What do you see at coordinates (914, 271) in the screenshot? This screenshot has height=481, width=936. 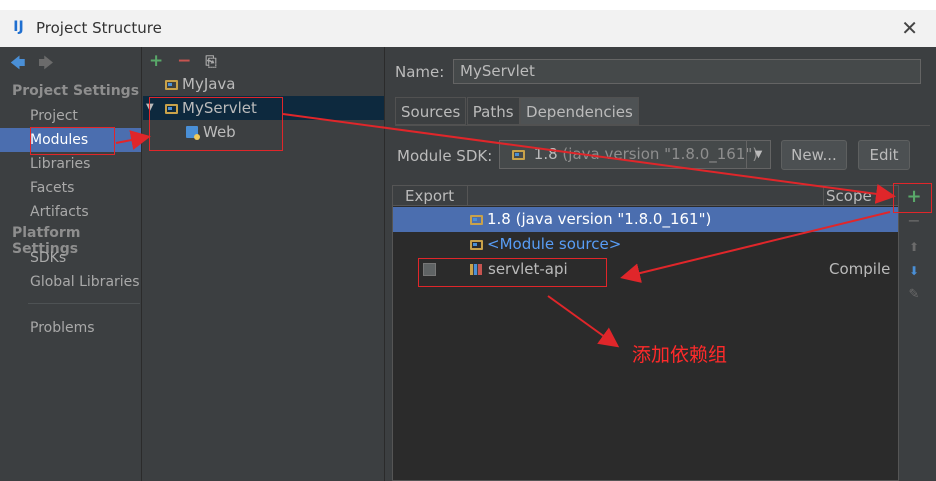 I see `move-down-icon: ⬇` at bounding box center [914, 271].